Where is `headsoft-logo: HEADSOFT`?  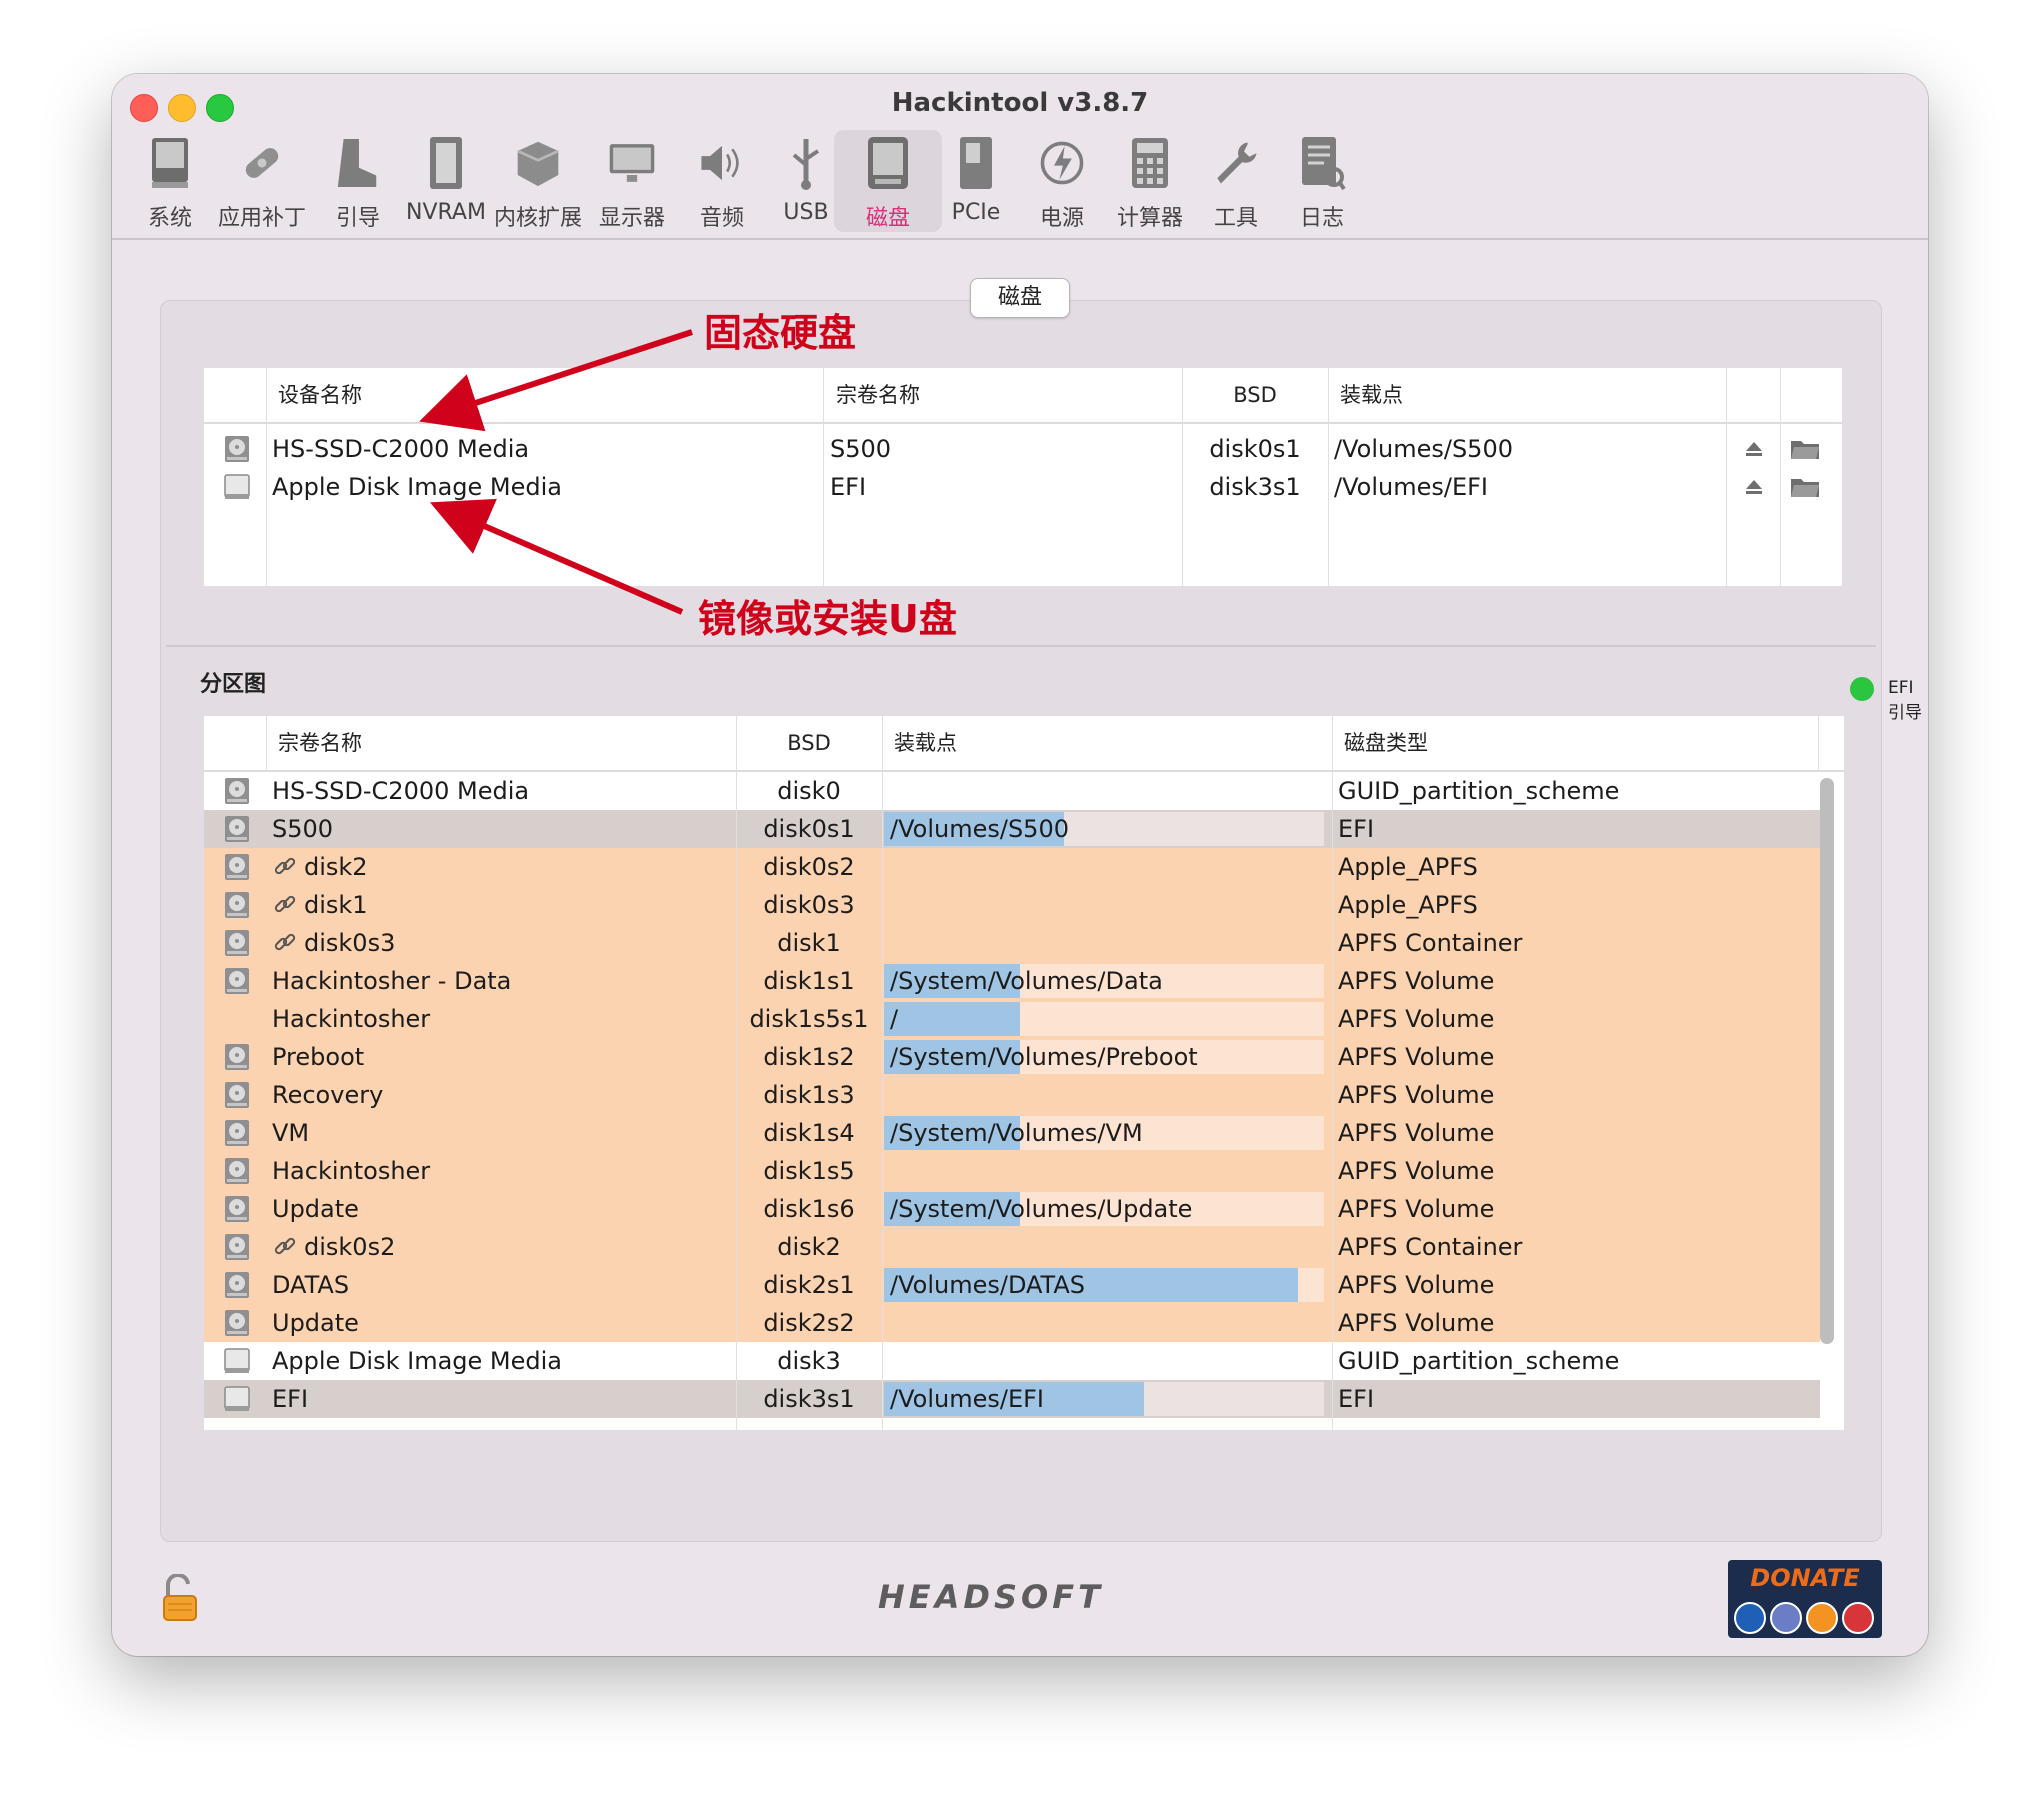 headsoft-logo: HEADSOFT is located at coordinates (991, 1597).